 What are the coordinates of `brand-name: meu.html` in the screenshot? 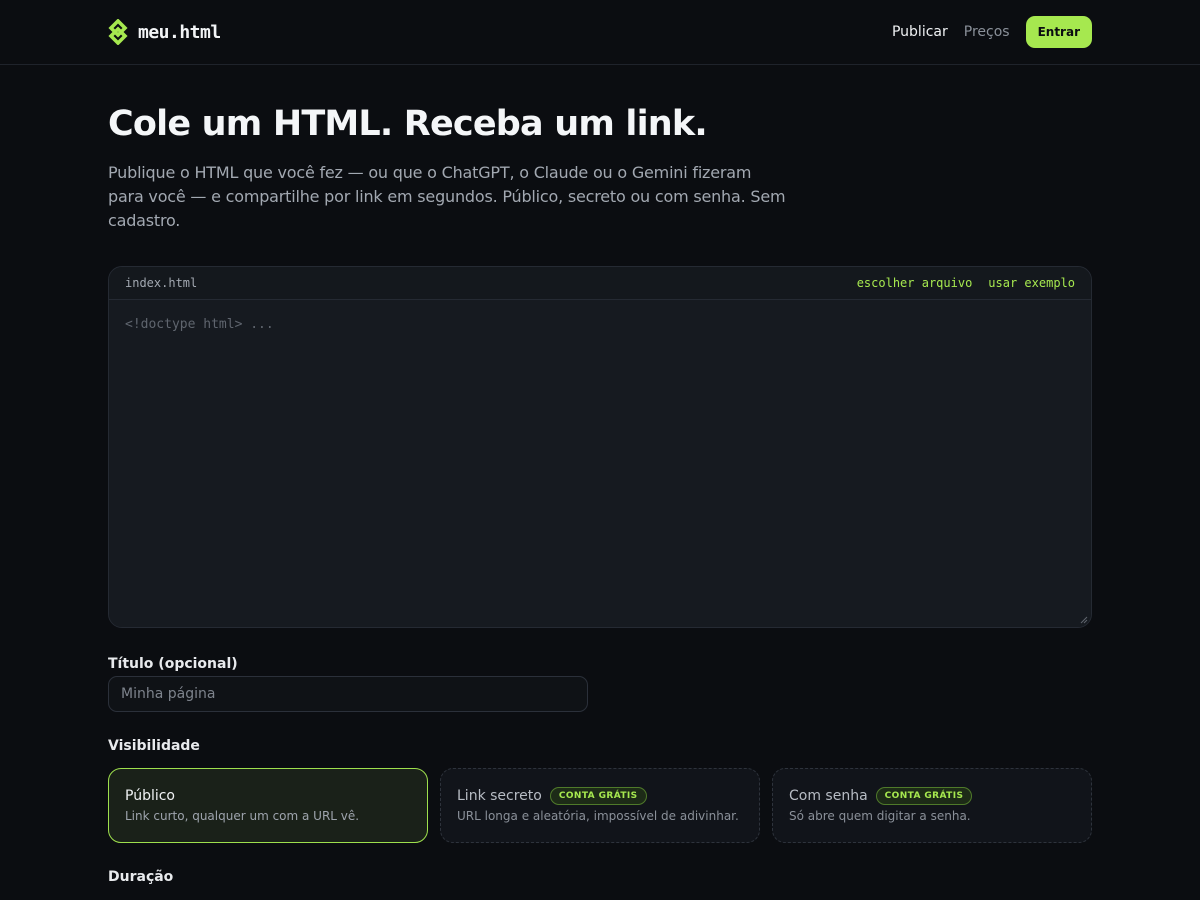 It's located at (179, 32).